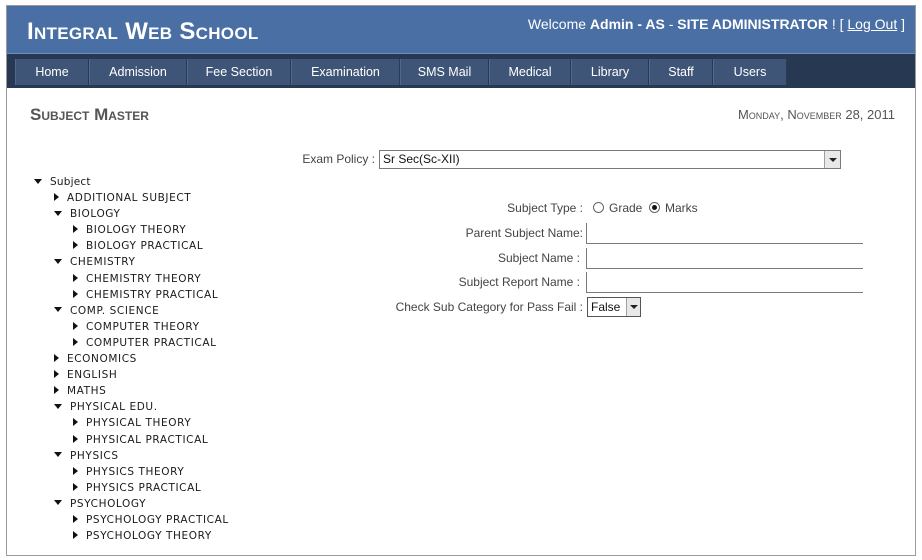 The width and height of the screenshot is (922, 560). I want to click on tree-node: COMPUTER THEORY, so click(136, 327).